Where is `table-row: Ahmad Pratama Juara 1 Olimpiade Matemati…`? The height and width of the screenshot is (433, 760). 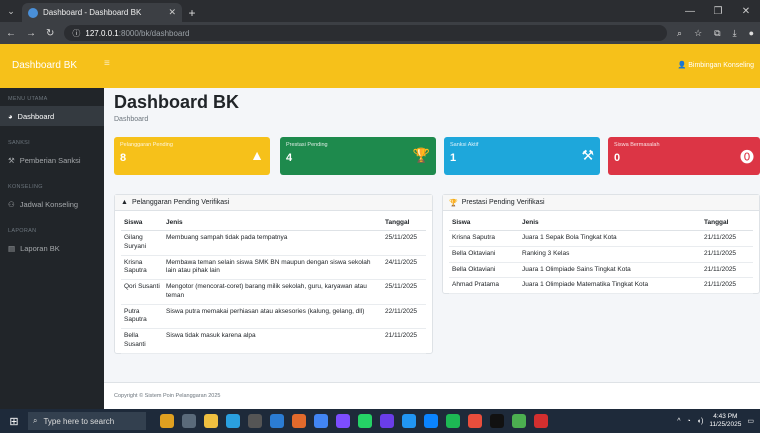
table-row: Ahmad Pratama Juara 1 Olimpiade Matemati… is located at coordinates (601, 286).